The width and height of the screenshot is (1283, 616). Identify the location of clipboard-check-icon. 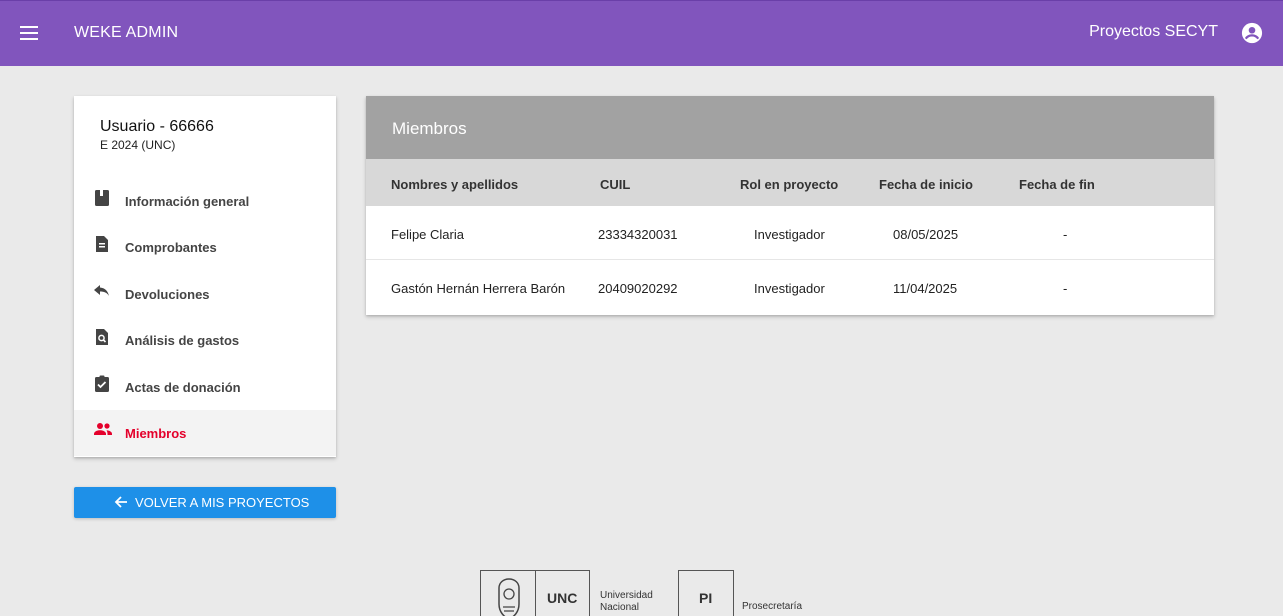
(102, 384).